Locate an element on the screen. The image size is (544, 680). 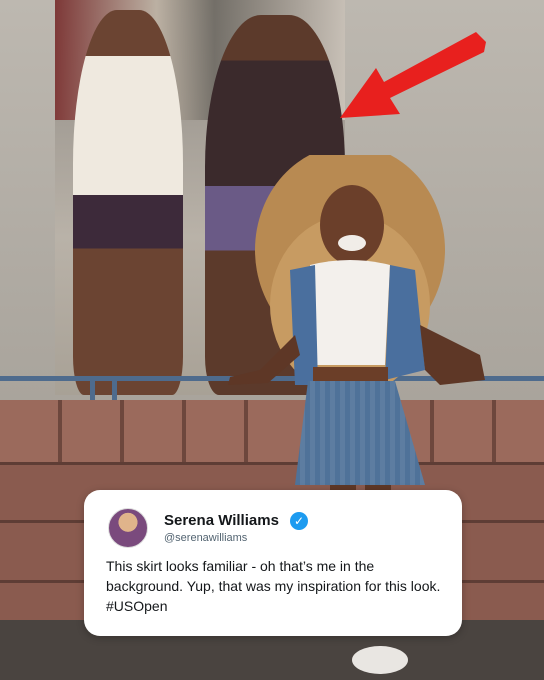
poster-player-left is located at coordinates (128, 202).